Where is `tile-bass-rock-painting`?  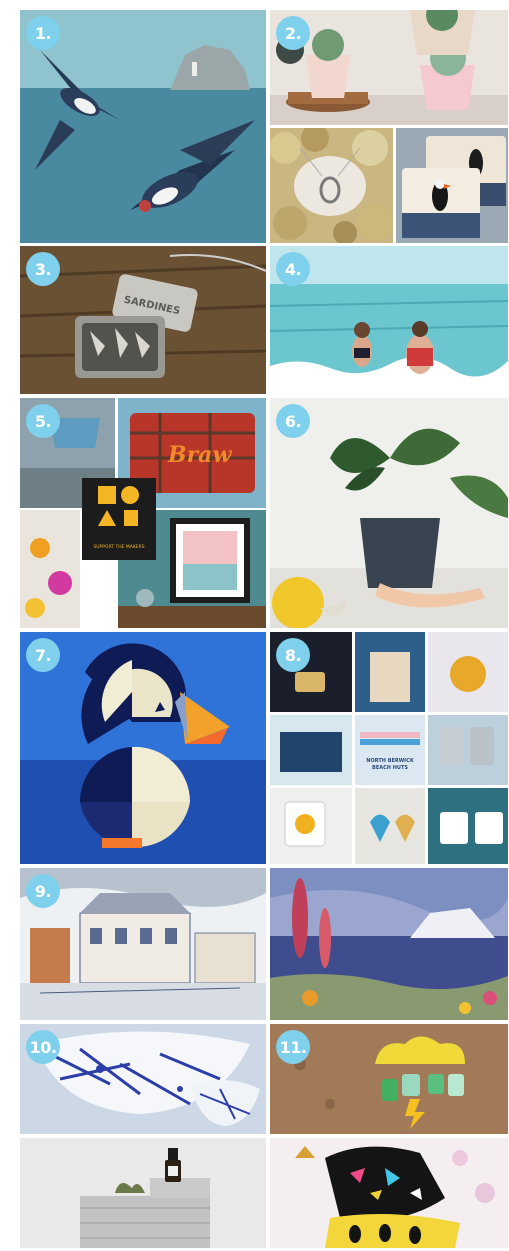
tile-bass-rock-painting is located at coordinates (389, 944).